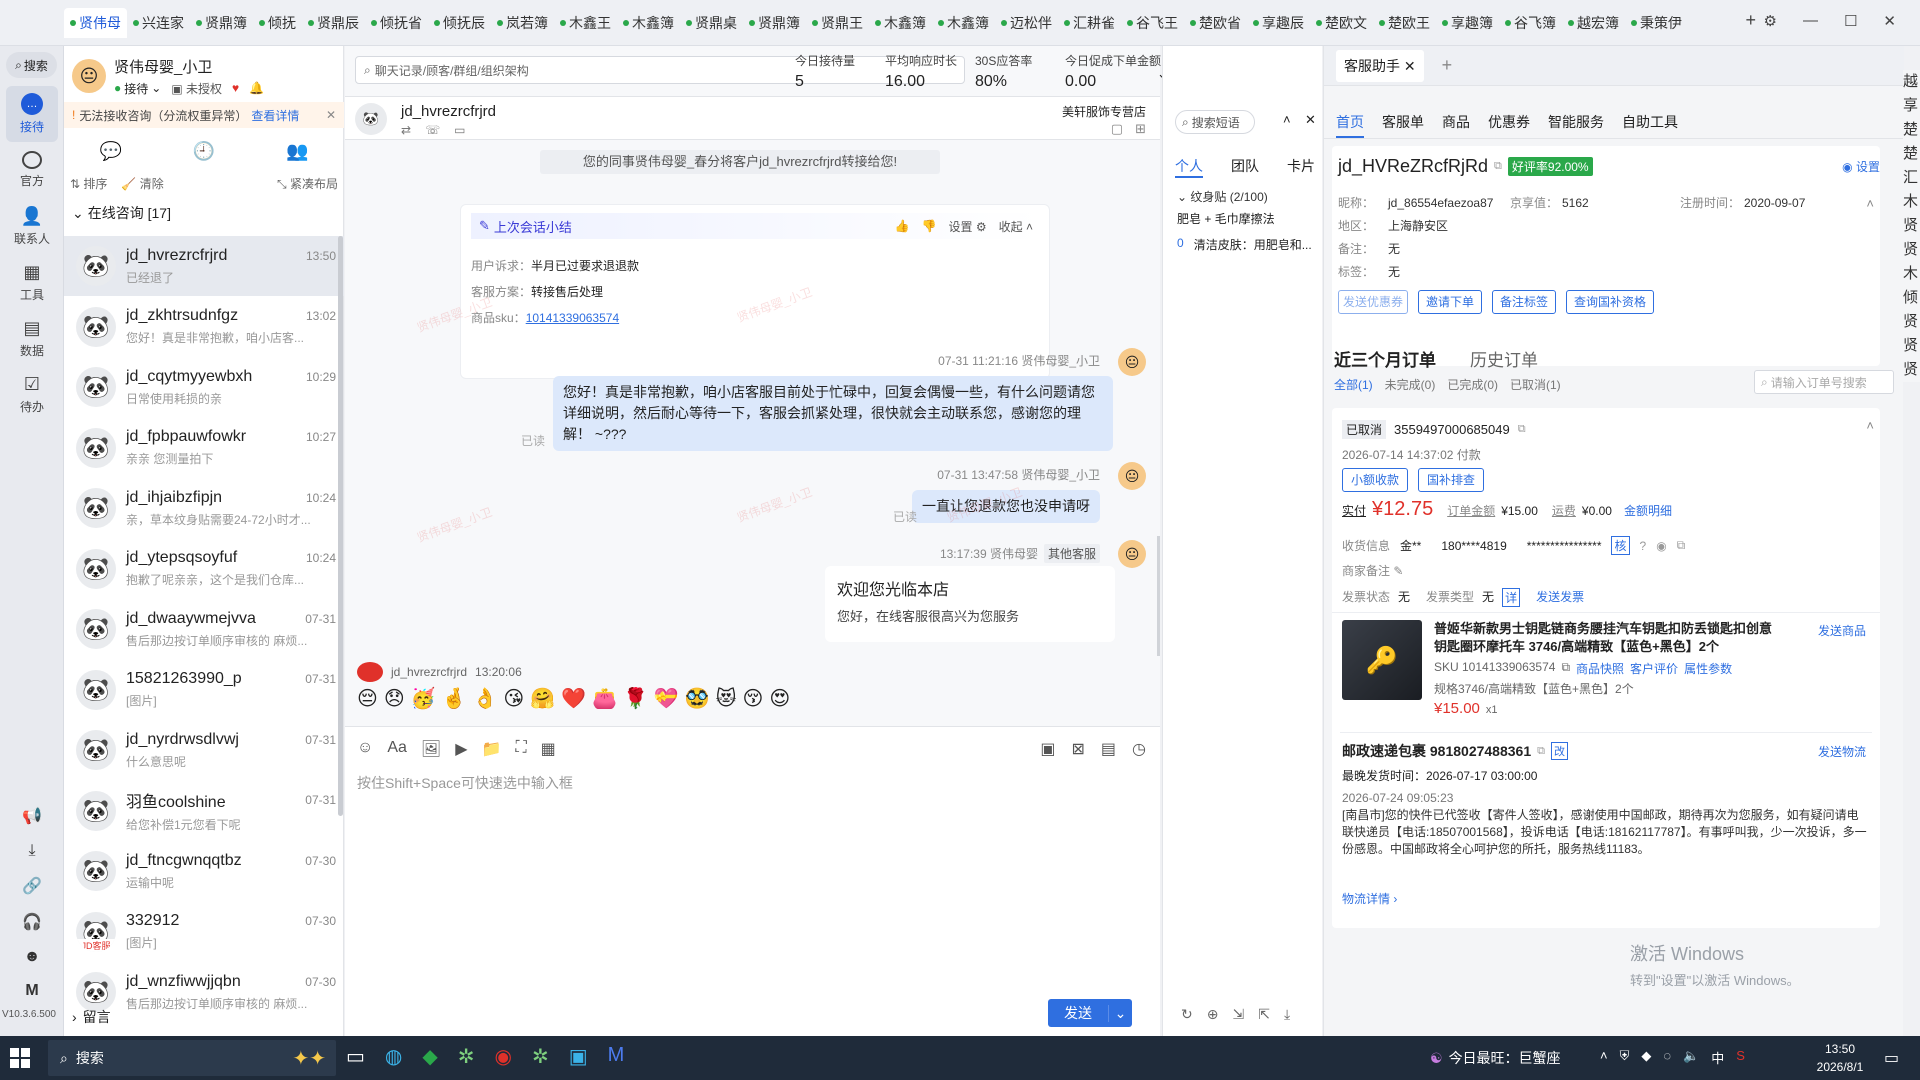 The image size is (1920, 1080). I want to click on card-icon: ▣, so click(1047, 749).